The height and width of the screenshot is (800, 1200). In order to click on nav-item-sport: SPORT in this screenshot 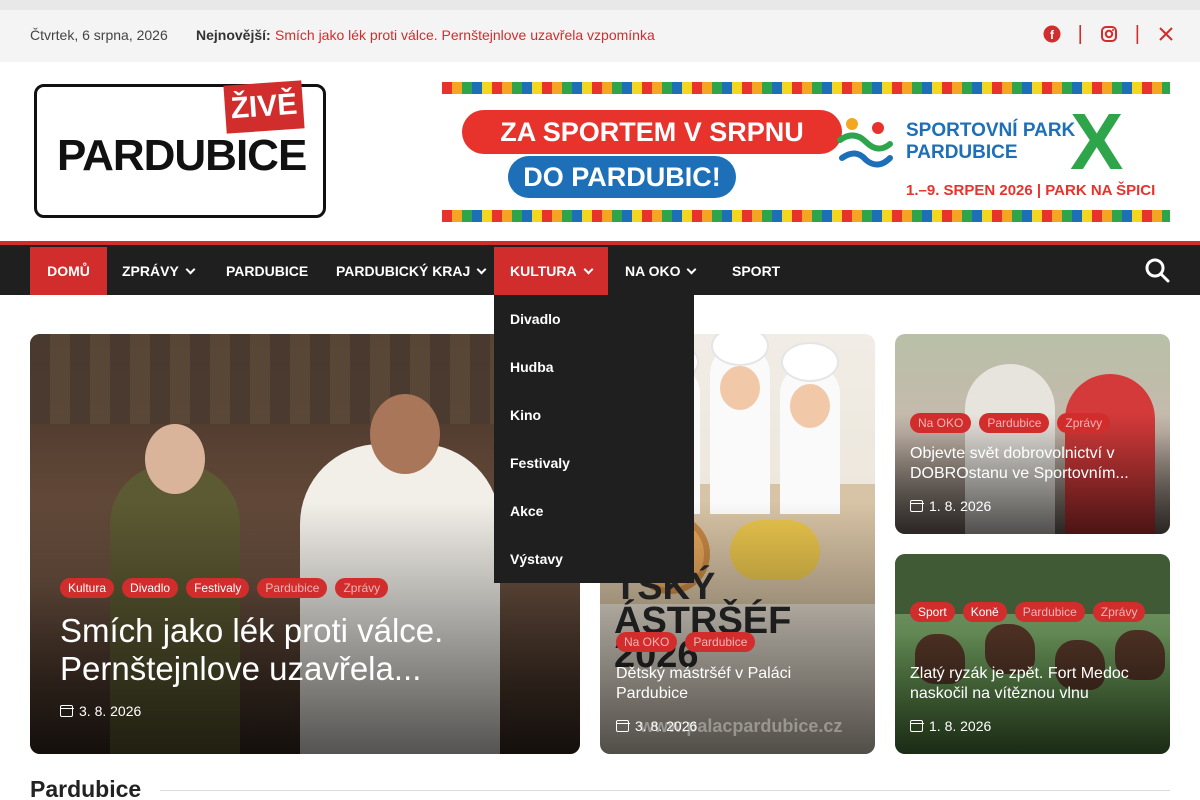, I will do `click(756, 271)`.